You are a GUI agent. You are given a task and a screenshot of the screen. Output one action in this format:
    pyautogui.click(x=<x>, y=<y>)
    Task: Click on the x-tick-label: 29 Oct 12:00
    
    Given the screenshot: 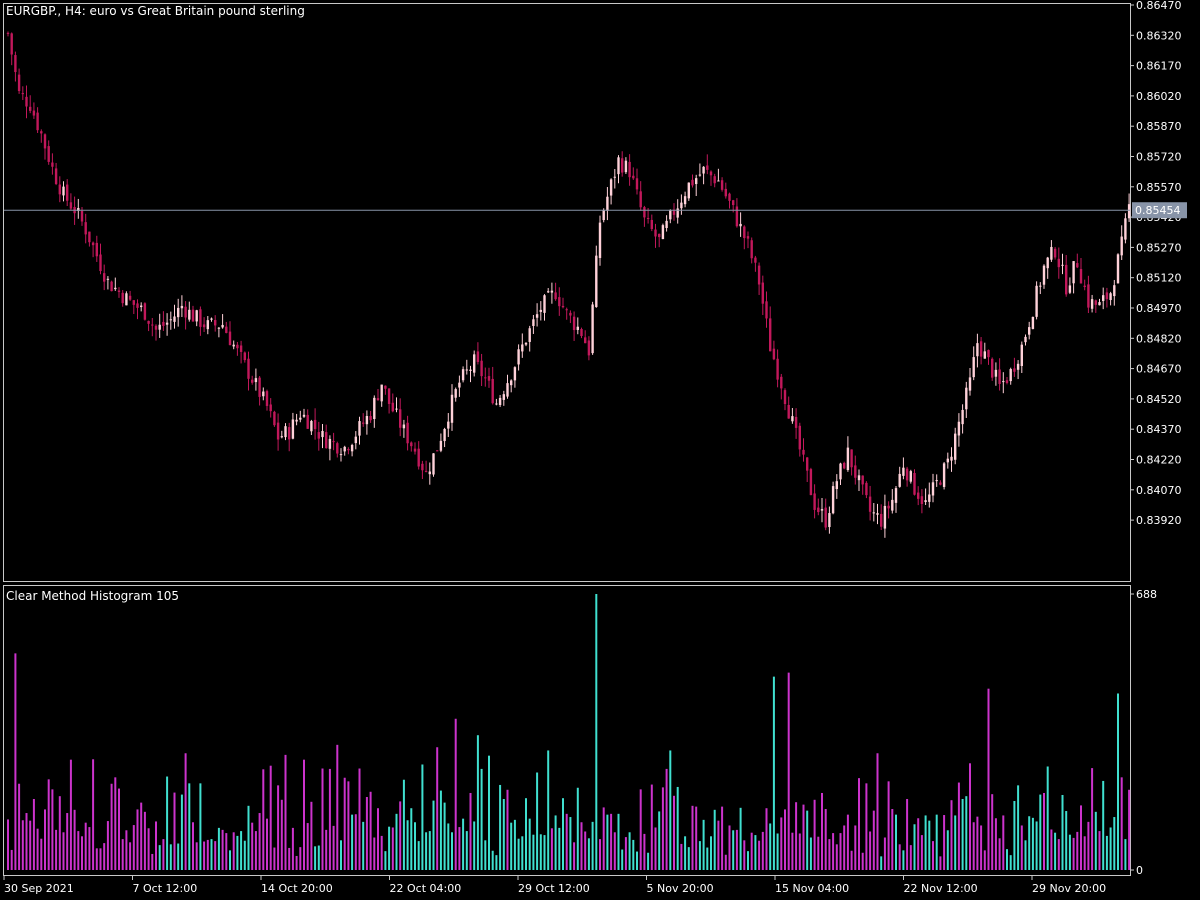 What is the action you would take?
    pyautogui.click(x=554, y=888)
    